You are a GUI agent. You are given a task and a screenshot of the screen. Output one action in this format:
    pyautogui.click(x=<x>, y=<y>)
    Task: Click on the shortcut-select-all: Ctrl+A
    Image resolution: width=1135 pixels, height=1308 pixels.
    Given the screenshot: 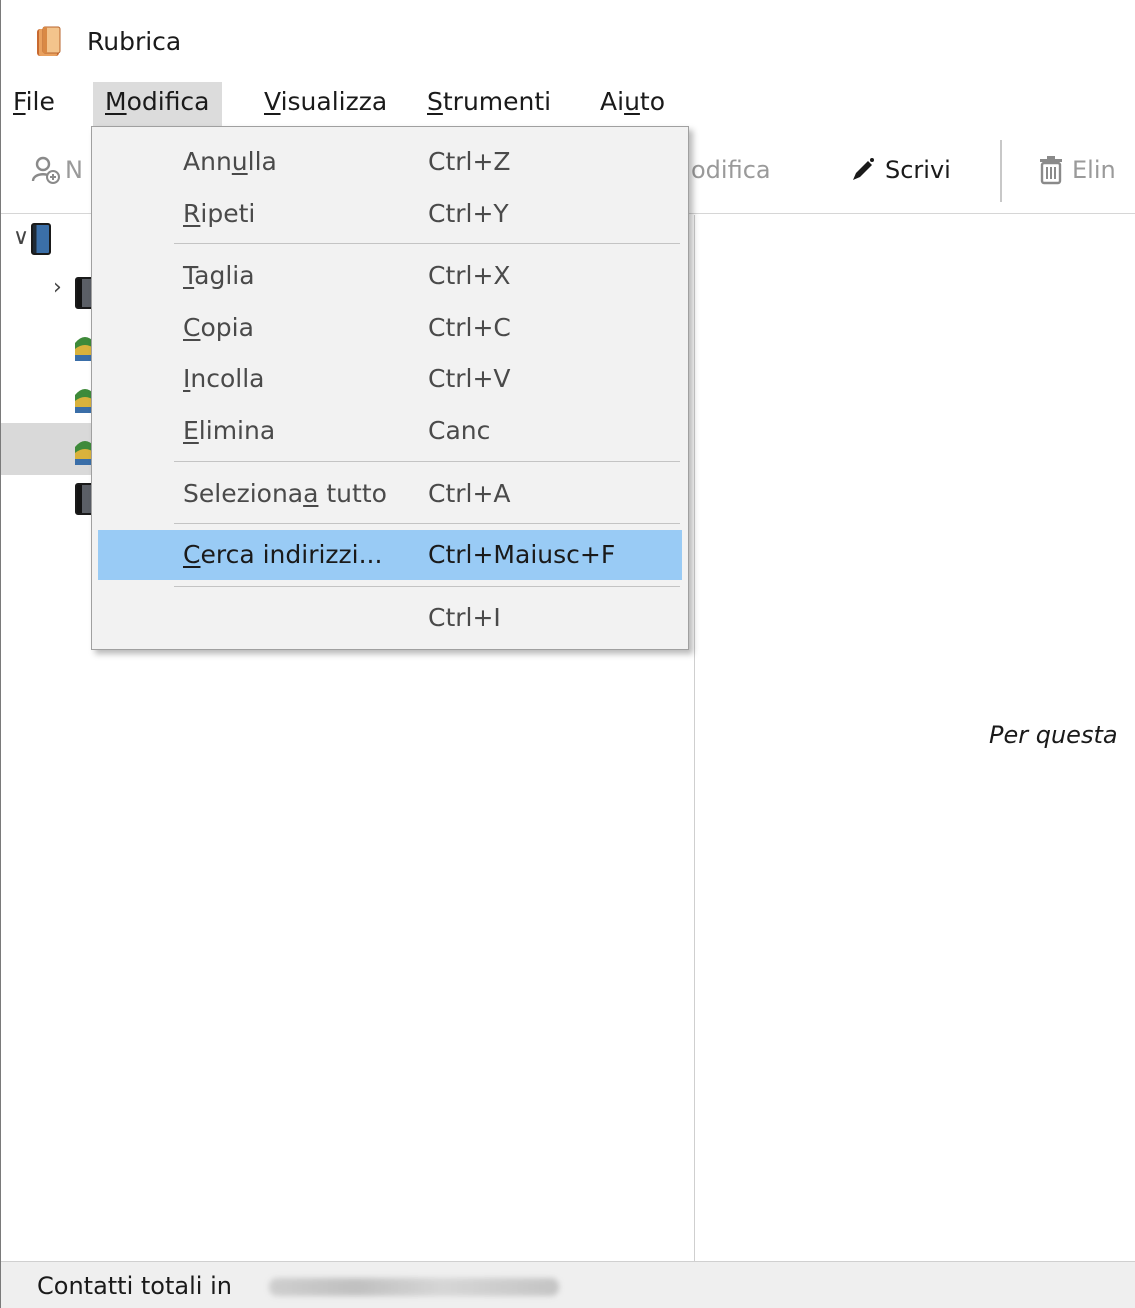 What is the action you would take?
    pyautogui.click(x=469, y=493)
    